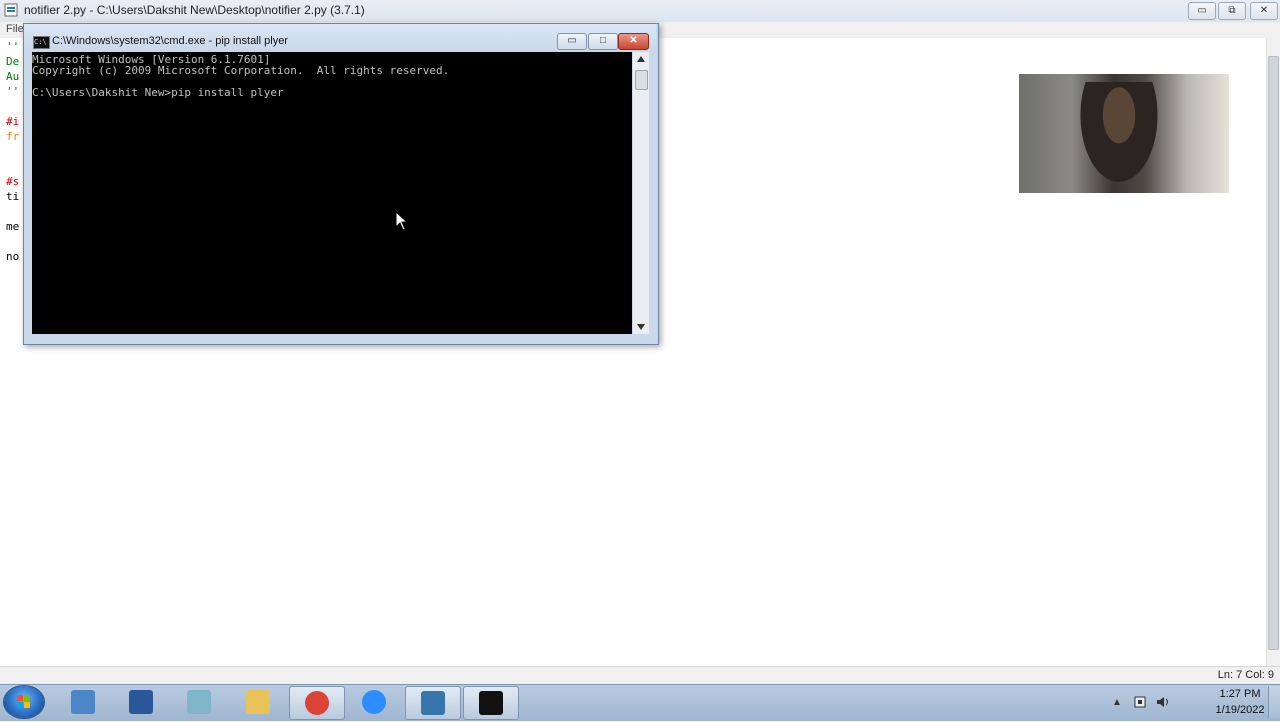  Describe the element at coordinates (572, 41) in the screenshot. I see `cmd-minimize-button: ▭` at that location.